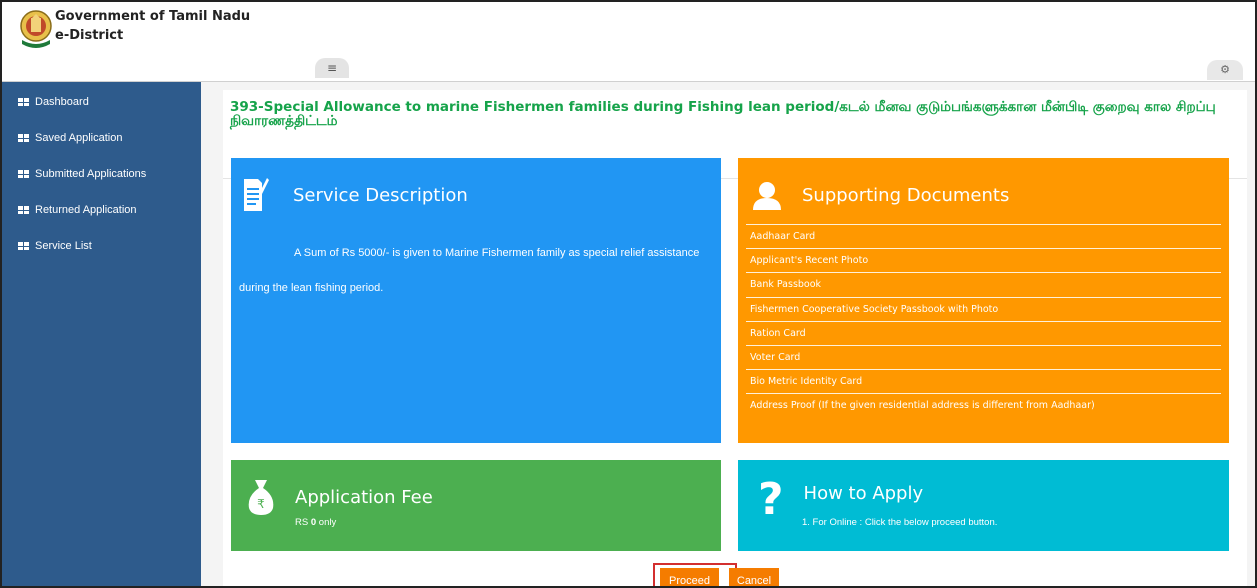 Image resolution: width=1257 pixels, height=588 pixels. What do you see at coordinates (380, 195) in the screenshot?
I see `service-description-heading: Service Description` at bounding box center [380, 195].